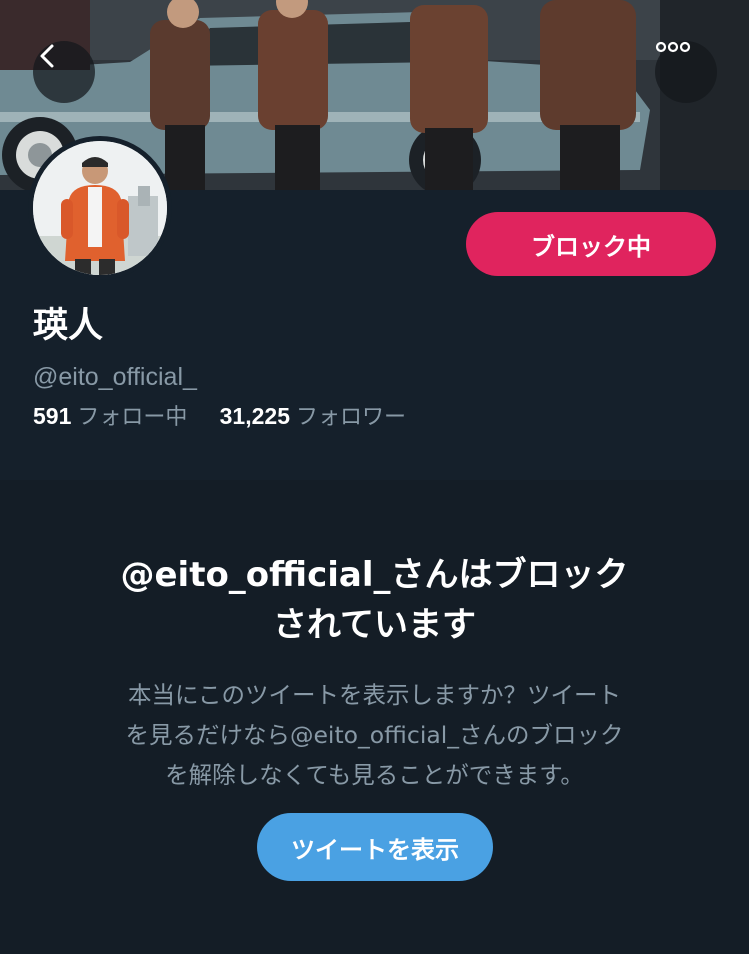  I want to click on followers-count: 31,225, so click(254, 416).